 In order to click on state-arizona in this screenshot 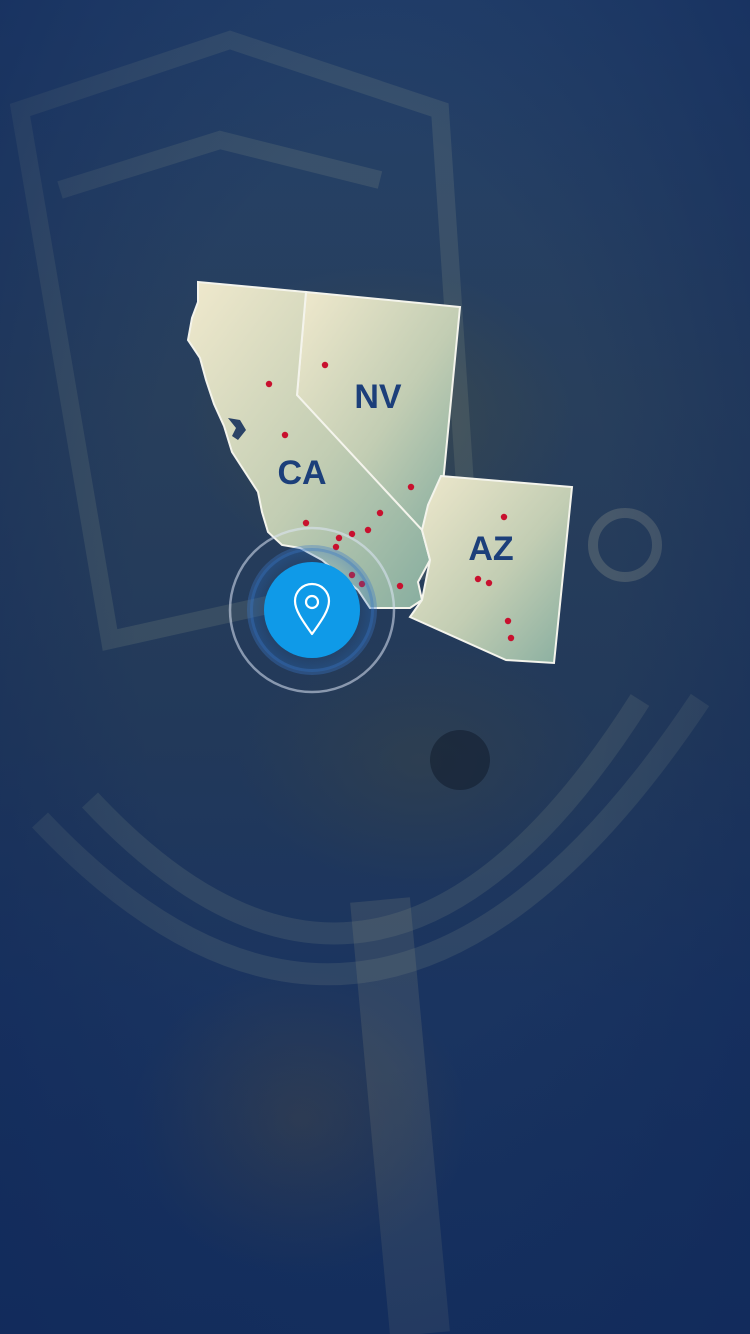, I will do `click(491, 569)`.